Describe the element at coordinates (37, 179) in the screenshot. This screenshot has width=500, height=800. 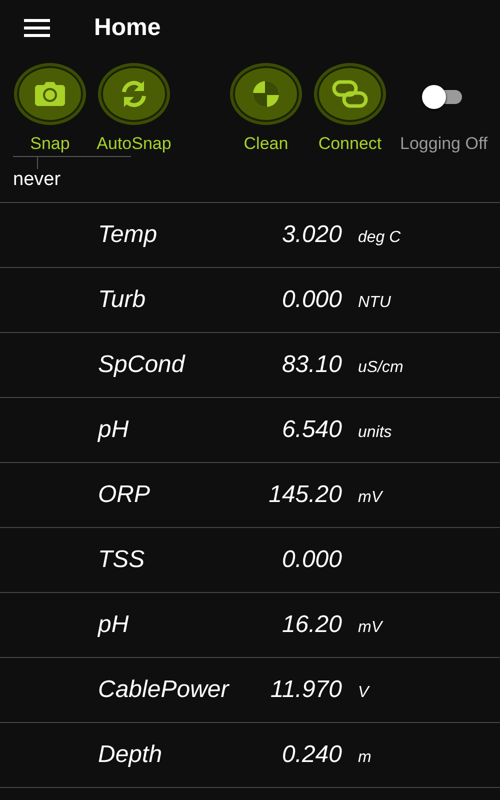
I see `last-snap-status: never` at that location.